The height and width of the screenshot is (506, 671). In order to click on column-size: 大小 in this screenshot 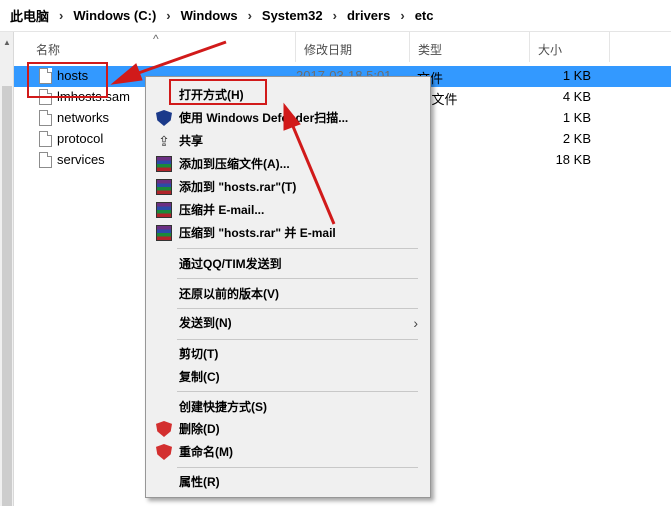, I will do `click(570, 47)`.